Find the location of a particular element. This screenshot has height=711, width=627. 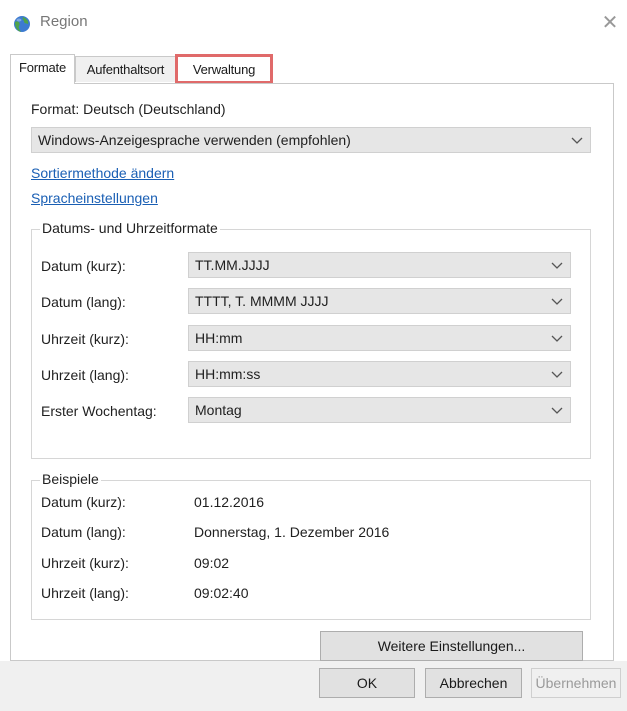

first-weekday-select: Montag is located at coordinates (379, 410).